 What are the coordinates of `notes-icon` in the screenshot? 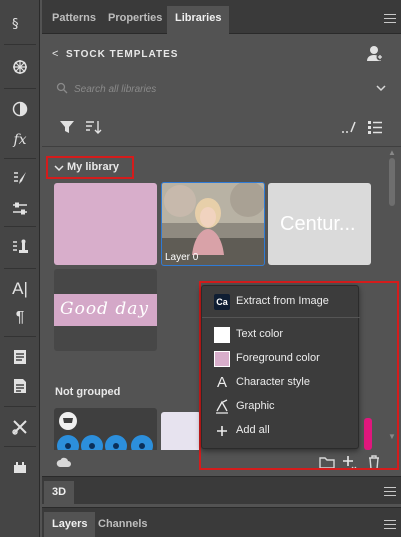 It's located at (20, 357).